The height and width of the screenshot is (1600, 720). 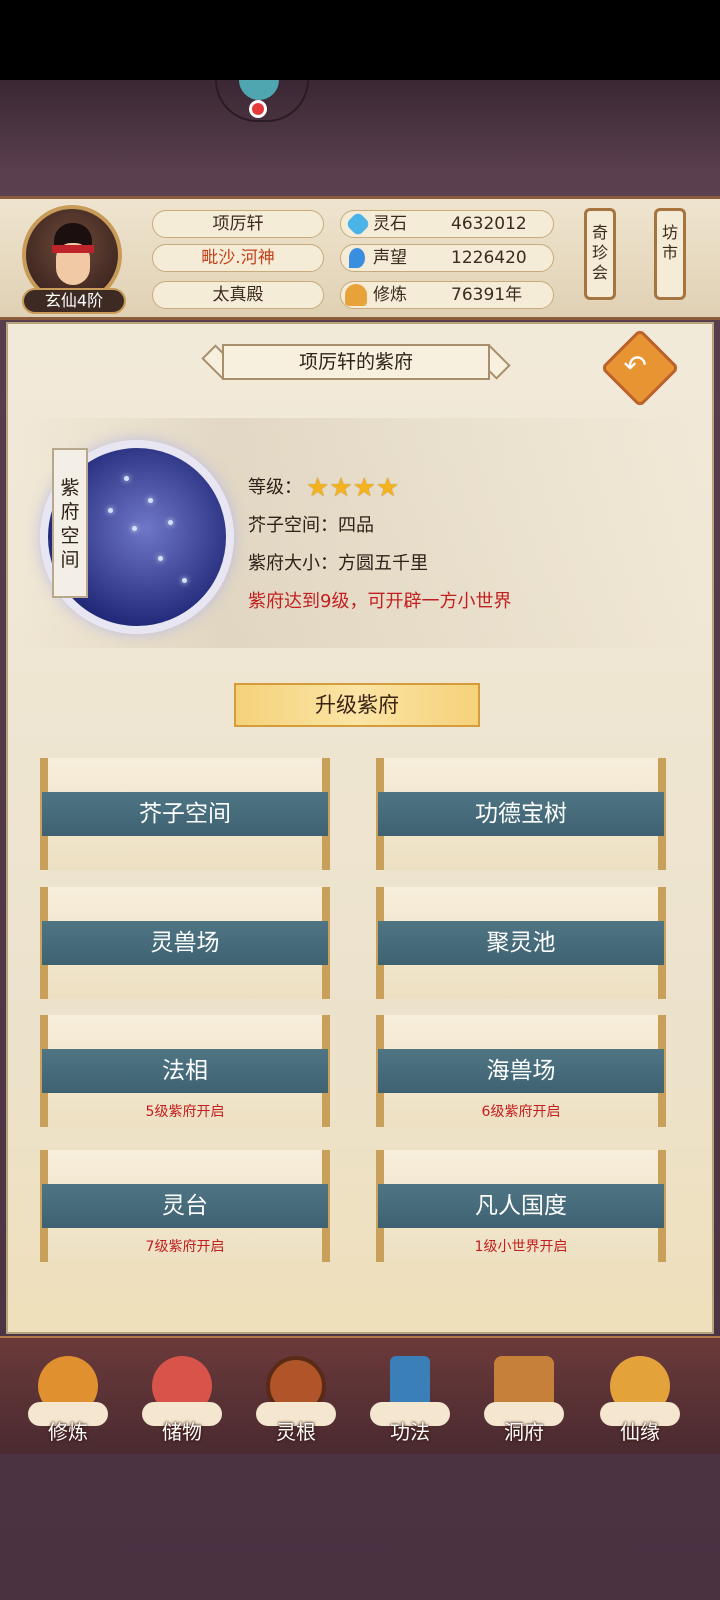 What do you see at coordinates (635, 365) in the screenshot?
I see `return-arrow-icon: ↶` at bounding box center [635, 365].